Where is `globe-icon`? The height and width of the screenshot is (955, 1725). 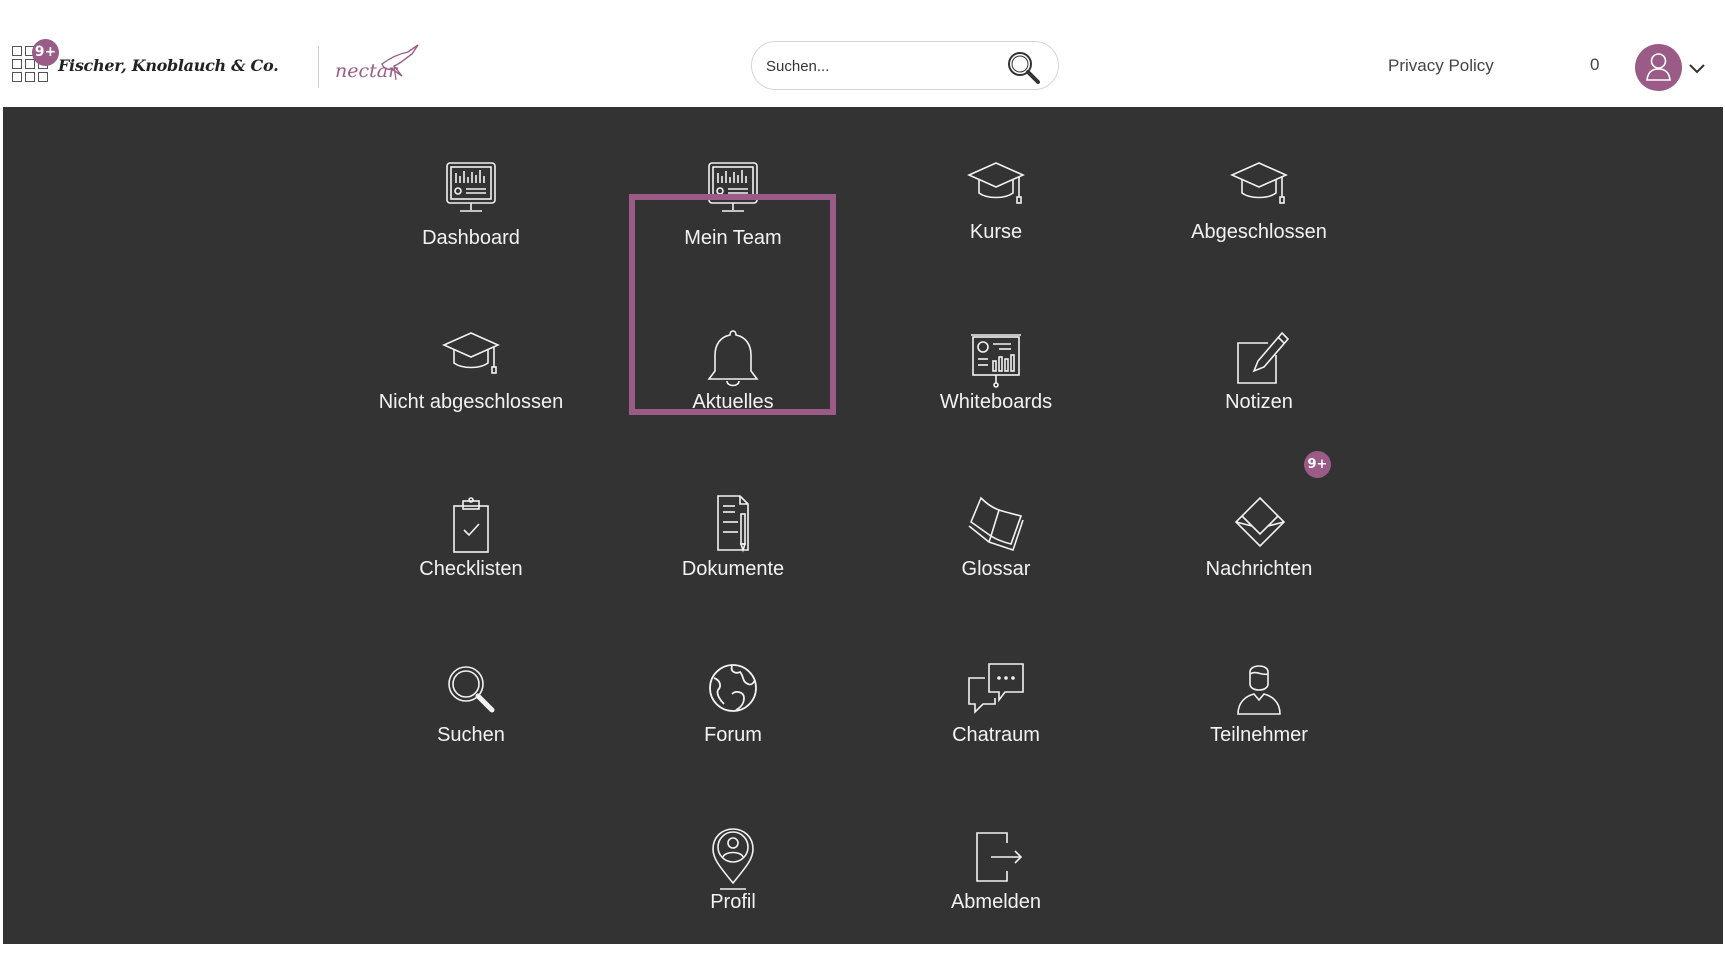 globe-icon is located at coordinates (733, 693).